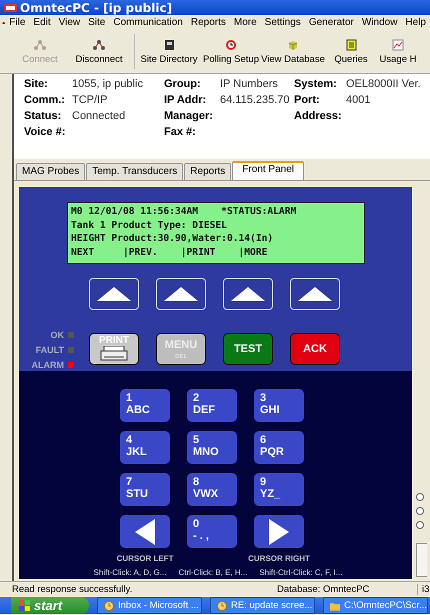 The width and height of the screenshot is (430, 615). What do you see at coordinates (398, 44) in the screenshot?
I see `chart-icon` at bounding box center [398, 44].